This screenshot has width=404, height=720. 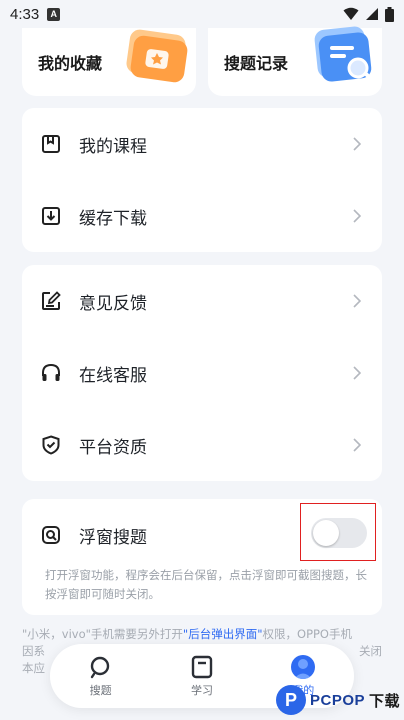 What do you see at coordinates (33, 651) in the screenshot?
I see `notice-text: 因系` at bounding box center [33, 651].